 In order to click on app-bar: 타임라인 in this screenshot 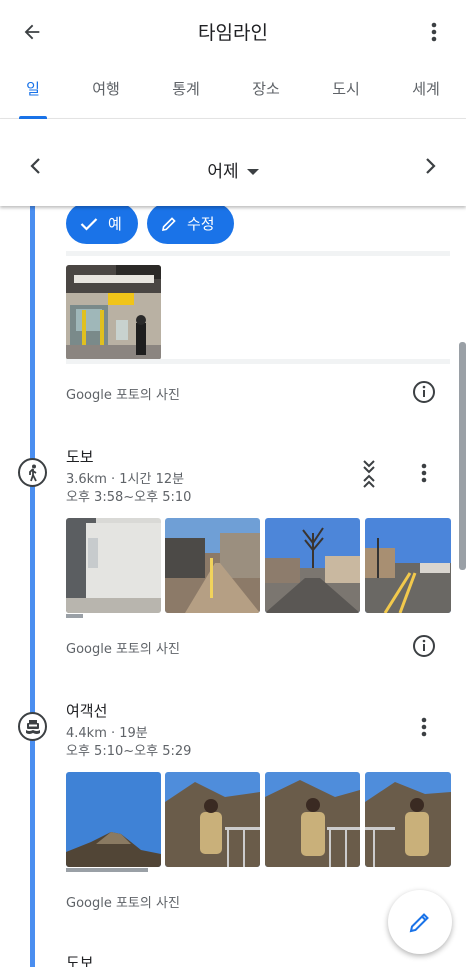, I will do `click(233, 32)`.